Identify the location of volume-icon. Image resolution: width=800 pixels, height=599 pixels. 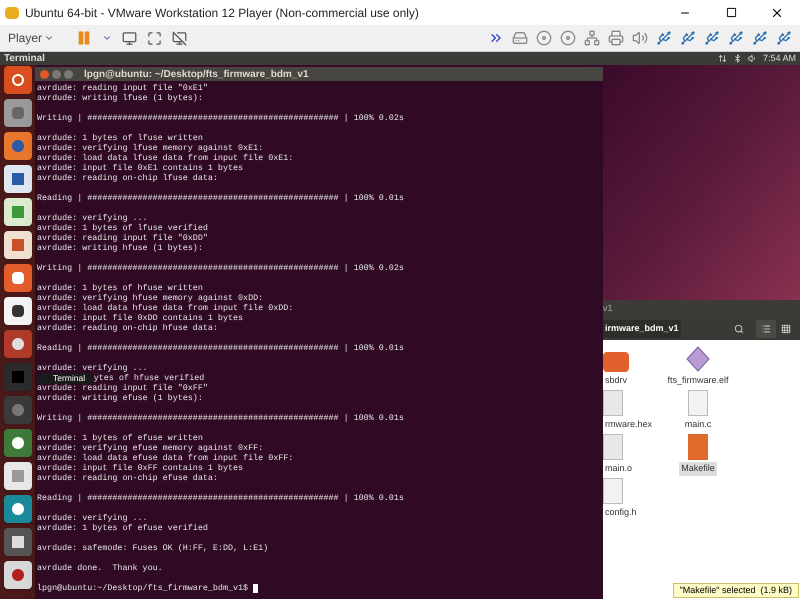
(752, 58).